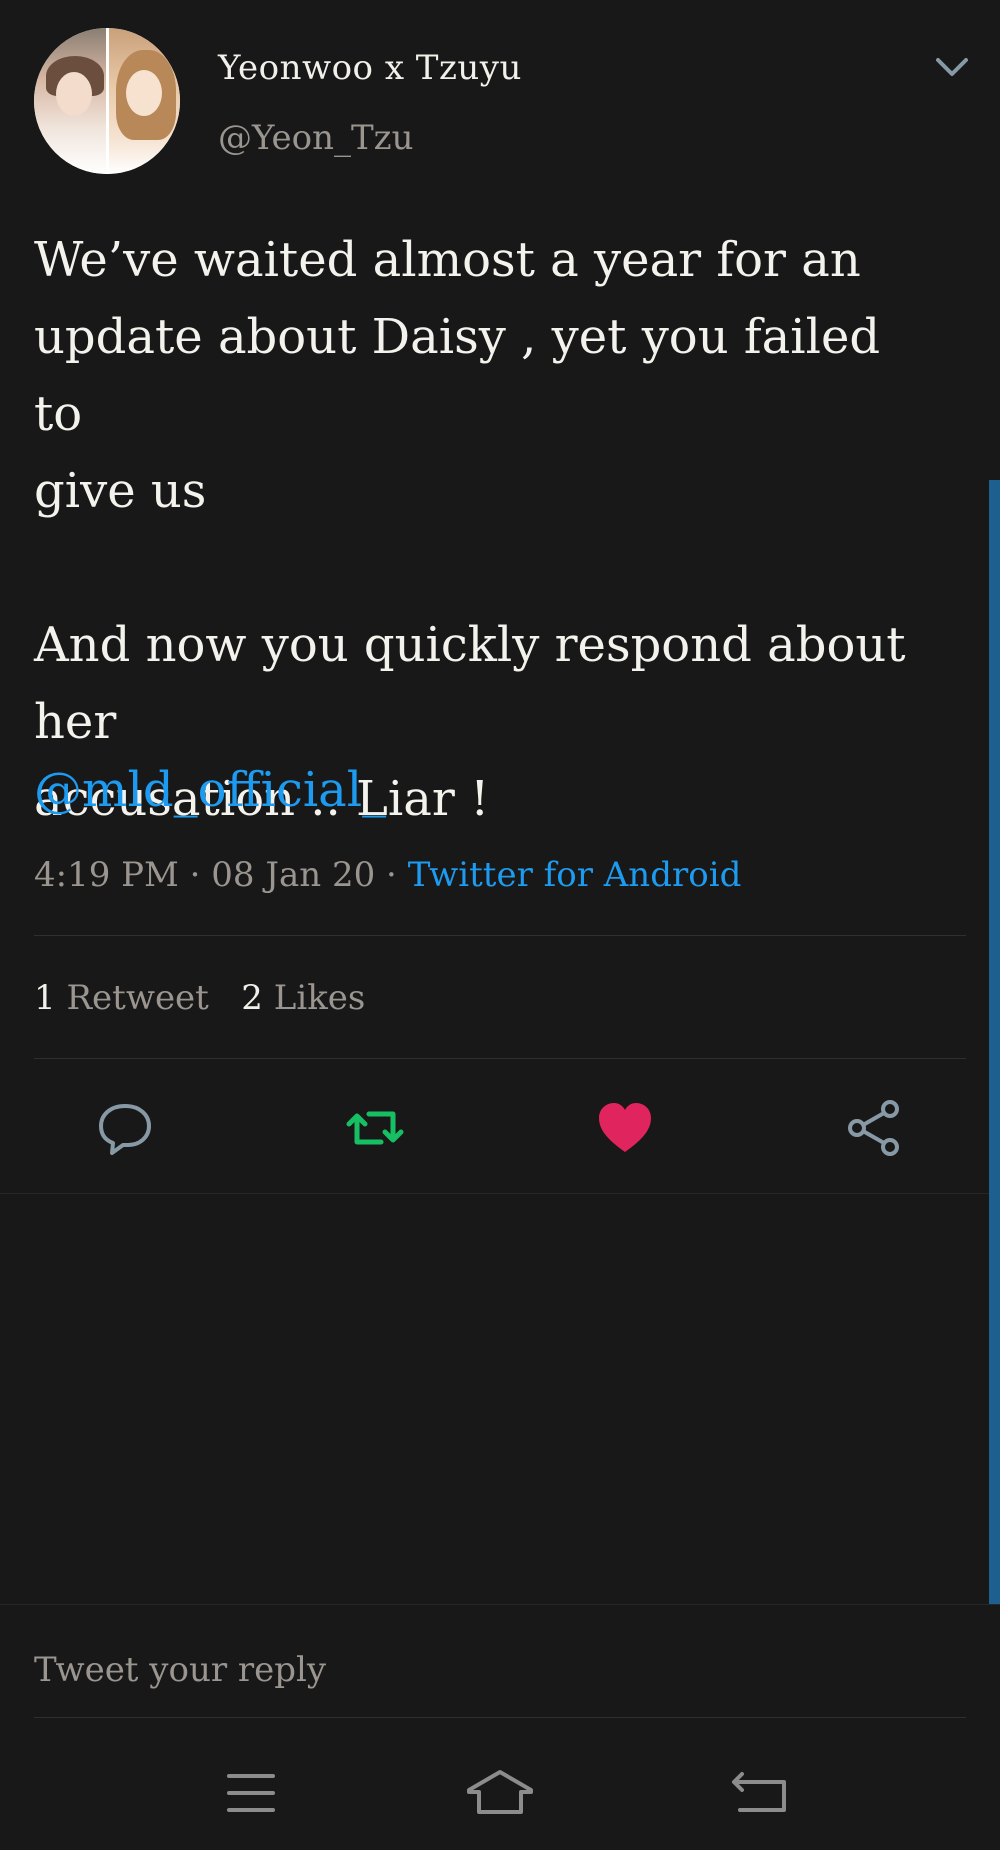 This screenshot has width=1000, height=1850. What do you see at coordinates (763, 1793) in the screenshot?
I see `back-icon` at bounding box center [763, 1793].